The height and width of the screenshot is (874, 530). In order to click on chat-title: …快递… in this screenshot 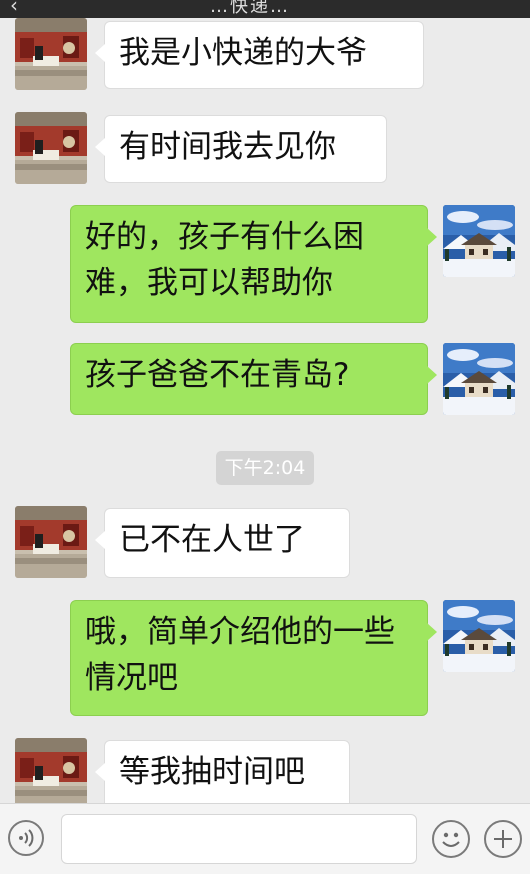, I will do `click(250, 8)`.